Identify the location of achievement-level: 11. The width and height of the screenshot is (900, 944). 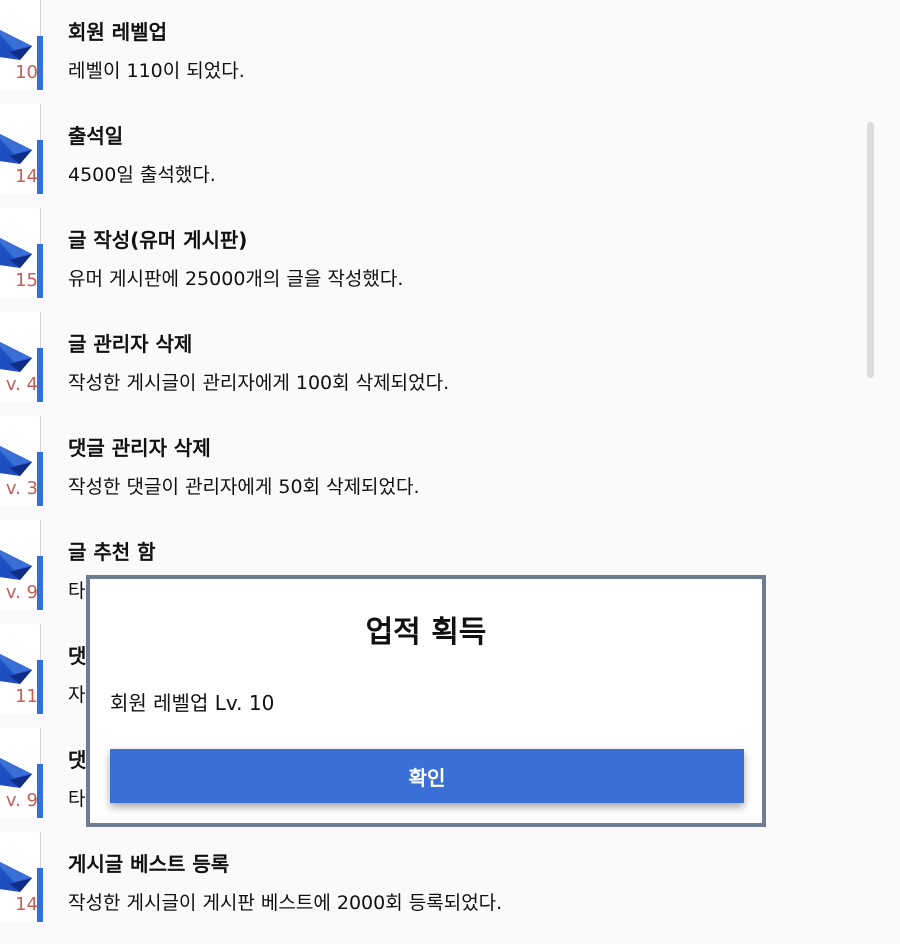
(26, 696).